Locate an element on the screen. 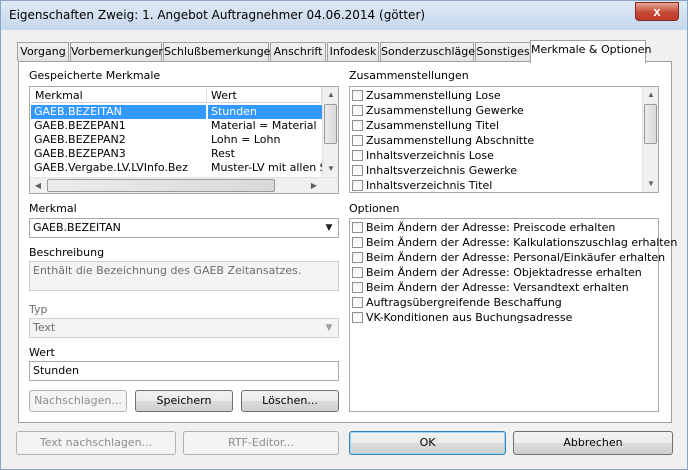  merkmale-vertical-scrollbar: ▲ ▼ is located at coordinates (330, 132).